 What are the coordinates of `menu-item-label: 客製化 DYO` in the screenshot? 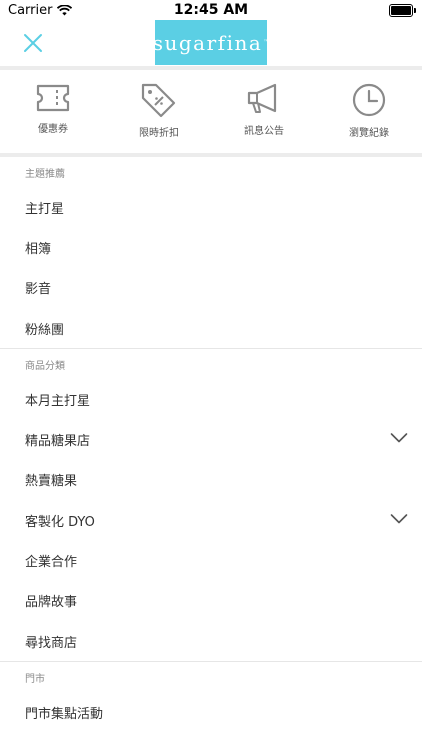 It's located at (60, 522).